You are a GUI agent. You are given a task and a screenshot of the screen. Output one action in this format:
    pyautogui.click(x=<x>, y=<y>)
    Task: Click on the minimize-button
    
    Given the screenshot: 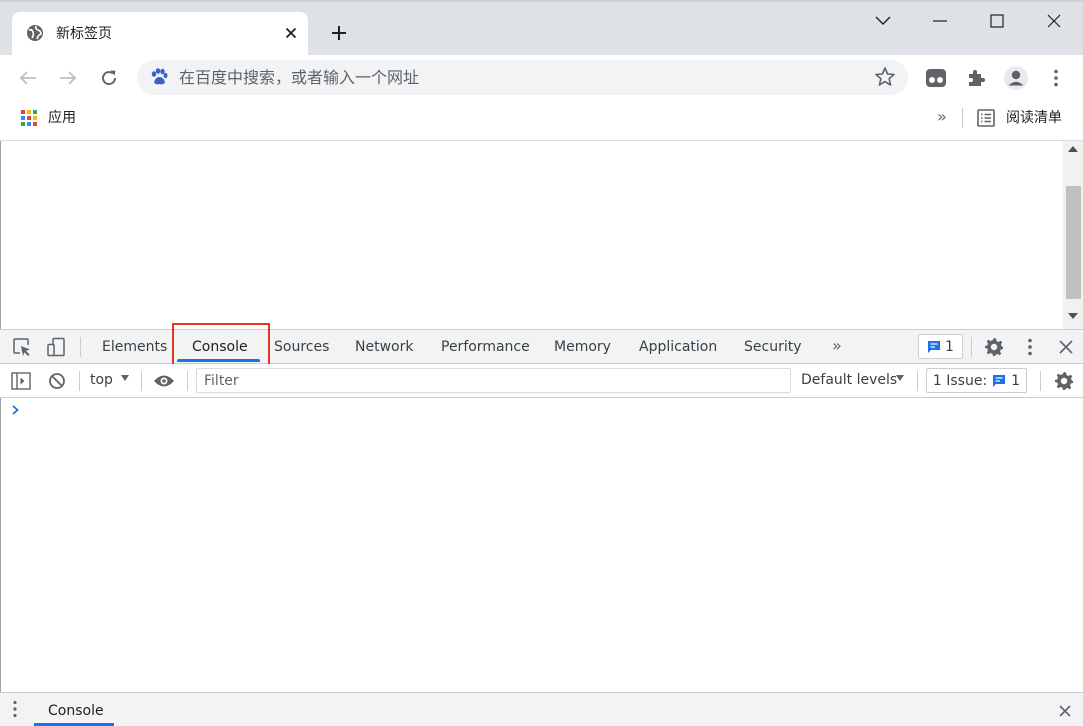 What is the action you would take?
    pyautogui.click(x=940, y=21)
    